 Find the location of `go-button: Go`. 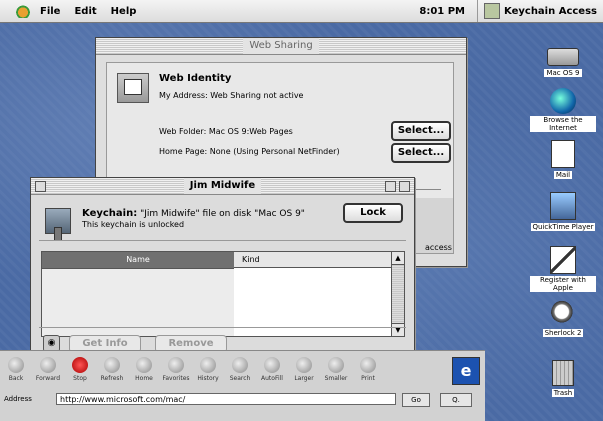

go-button: Go is located at coordinates (416, 400).